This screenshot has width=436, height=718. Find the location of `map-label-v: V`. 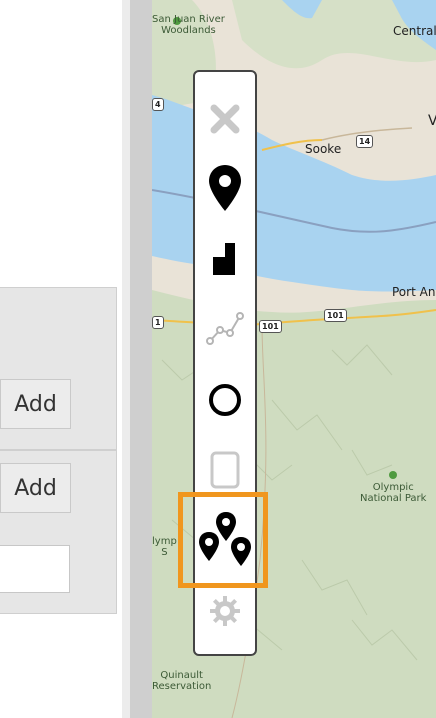

map-label-v: V is located at coordinates (432, 121).